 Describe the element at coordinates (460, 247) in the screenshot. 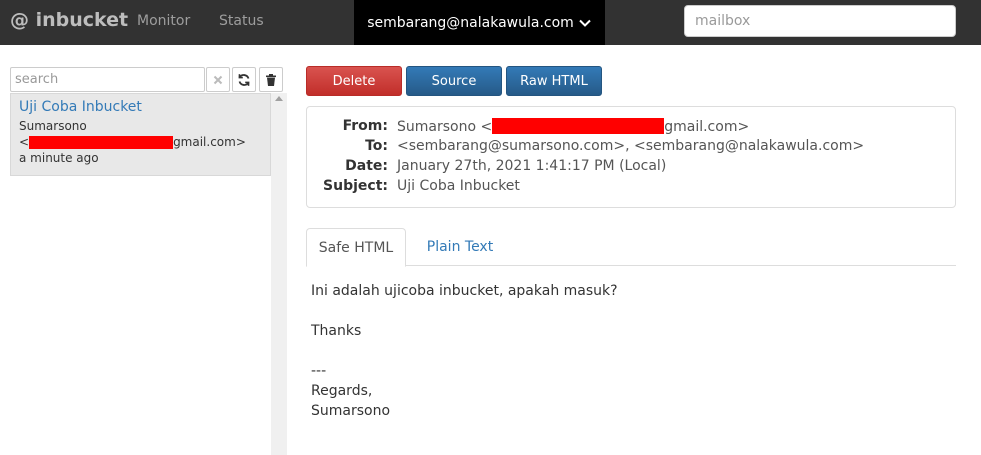

I see `tab-plain-text: Plain Text` at that location.